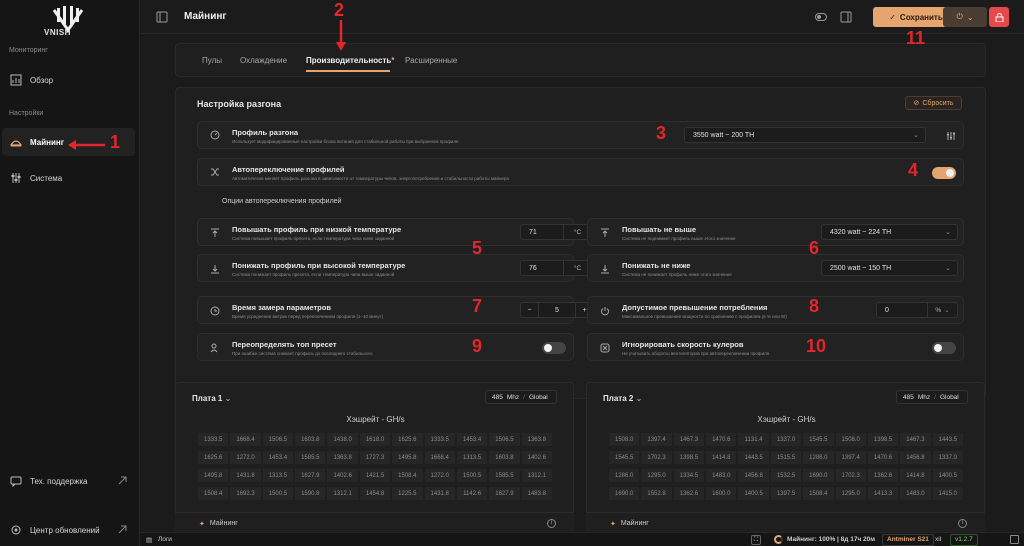 The height and width of the screenshot is (546, 1024). I want to click on lock-button, so click(999, 17).